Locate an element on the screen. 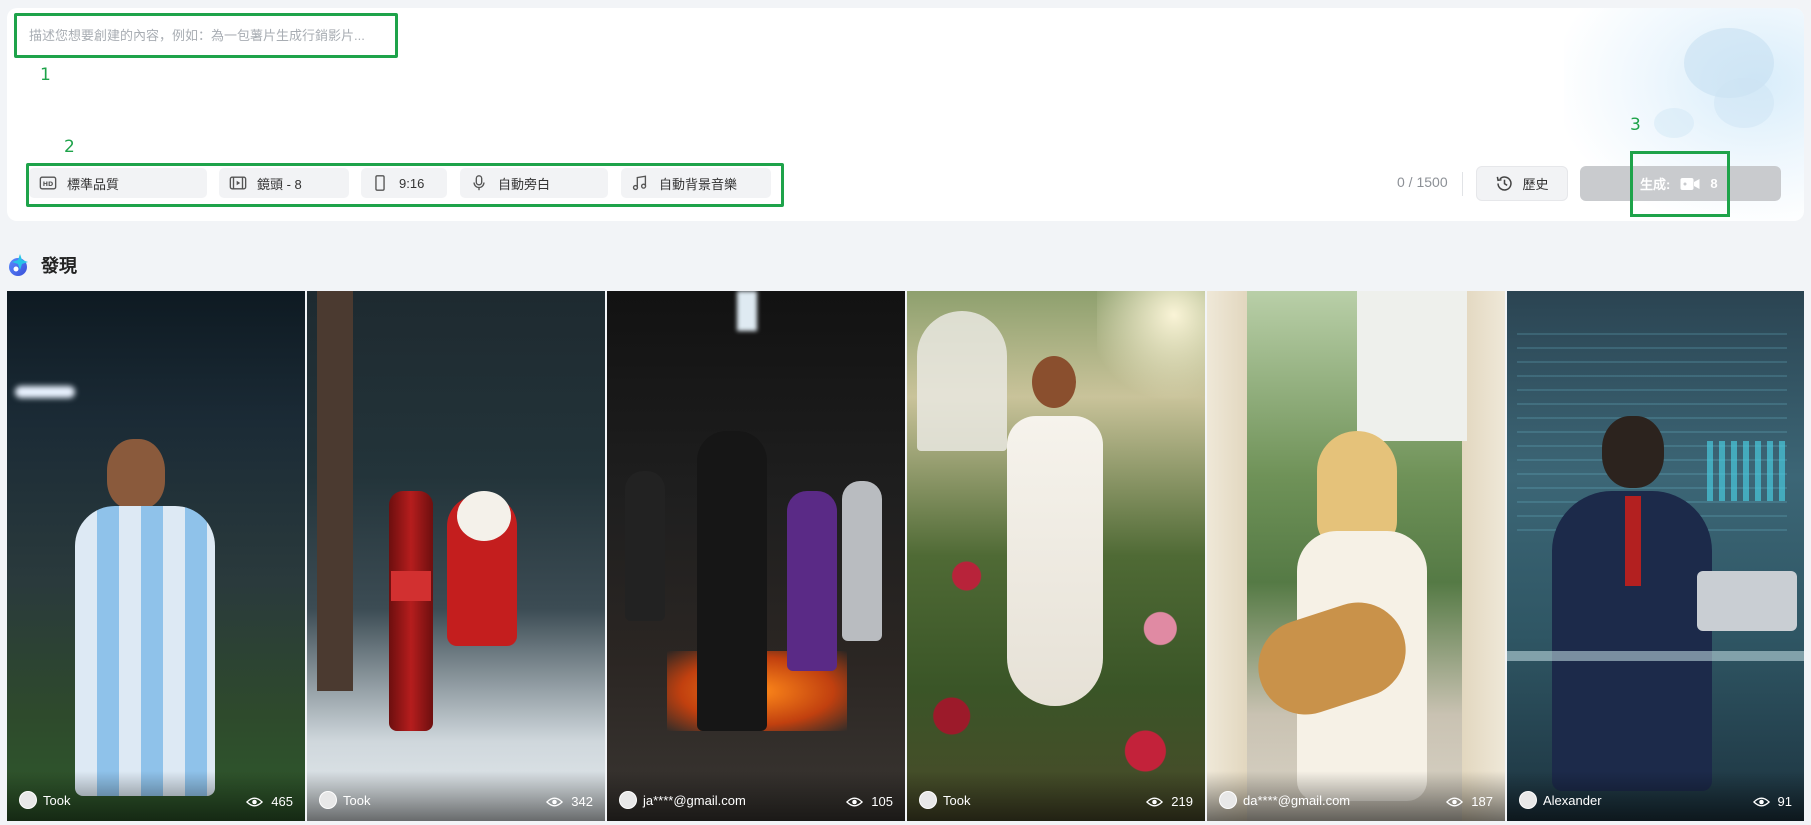  character-count: 0 / 1500 is located at coordinates (1422, 182).